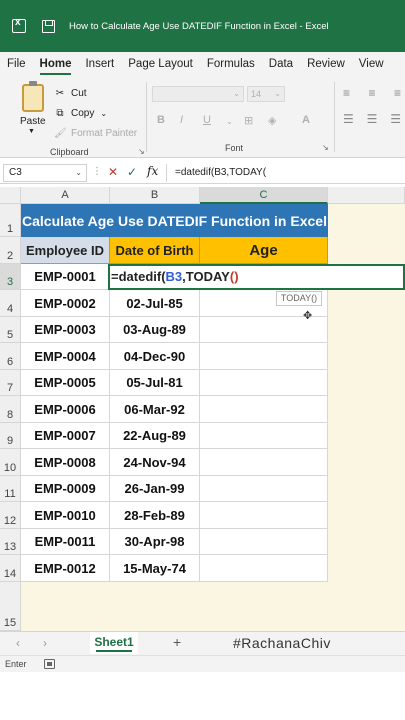  What do you see at coordinates (10, 489) in the screenshot?
I see `row-header-11: 11` at bounding box center [10, 489].